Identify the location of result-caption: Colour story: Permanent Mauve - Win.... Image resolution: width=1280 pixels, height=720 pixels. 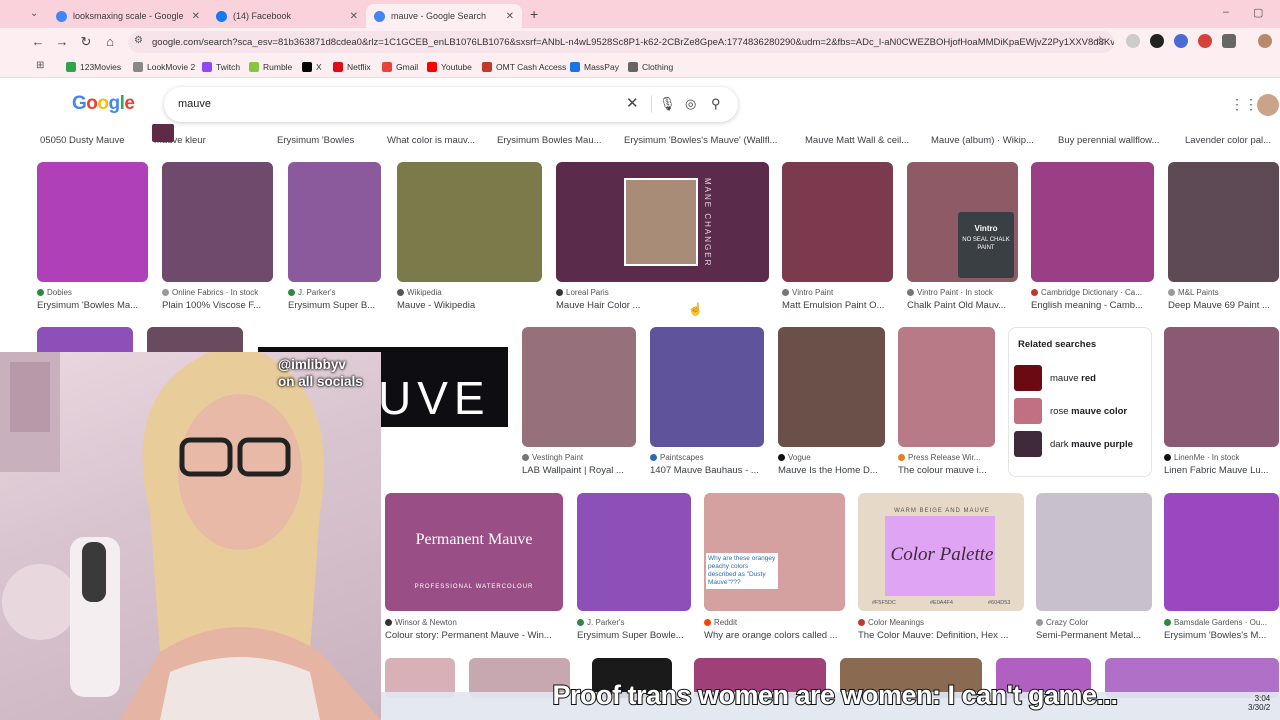
(474, 635).